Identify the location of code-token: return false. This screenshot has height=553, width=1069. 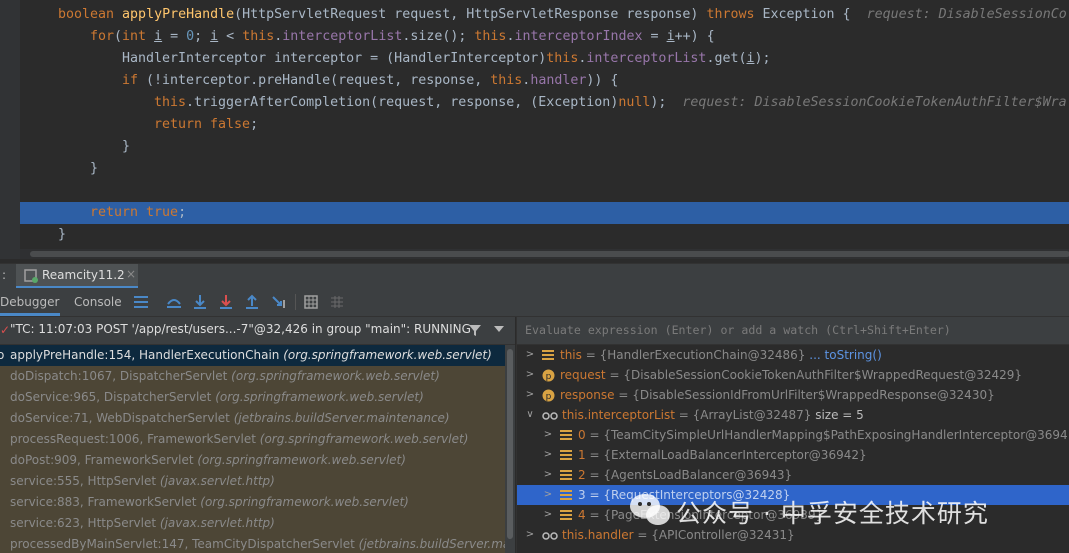
(202, 124).